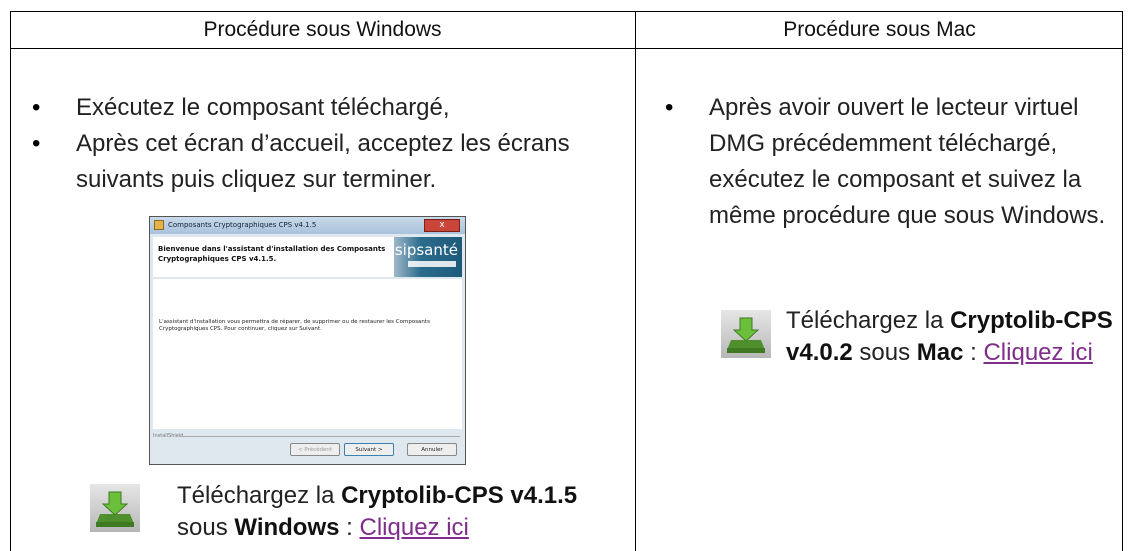 The width and height of the screenshot is (1132, 551). Describe the element at coordinates (421, 250) in the screenshot. I see `asip-logo-text: asipsanté` at that location.